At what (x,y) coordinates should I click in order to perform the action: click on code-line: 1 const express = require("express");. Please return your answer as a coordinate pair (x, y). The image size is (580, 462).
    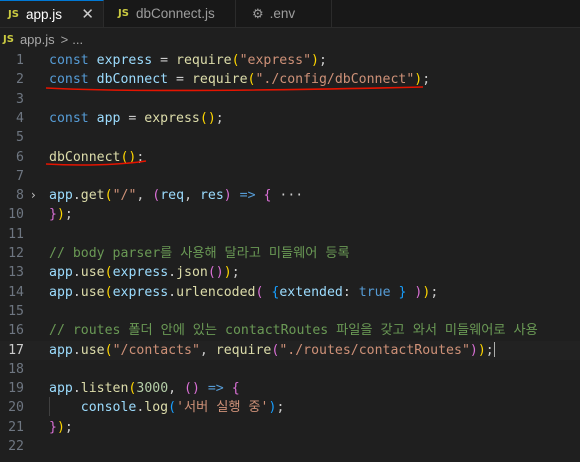
    Looking at the image, I should click on (290, 60).